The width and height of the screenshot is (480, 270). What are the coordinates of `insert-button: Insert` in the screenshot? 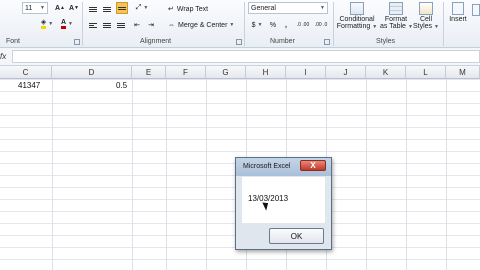 It's located at (458, 19).